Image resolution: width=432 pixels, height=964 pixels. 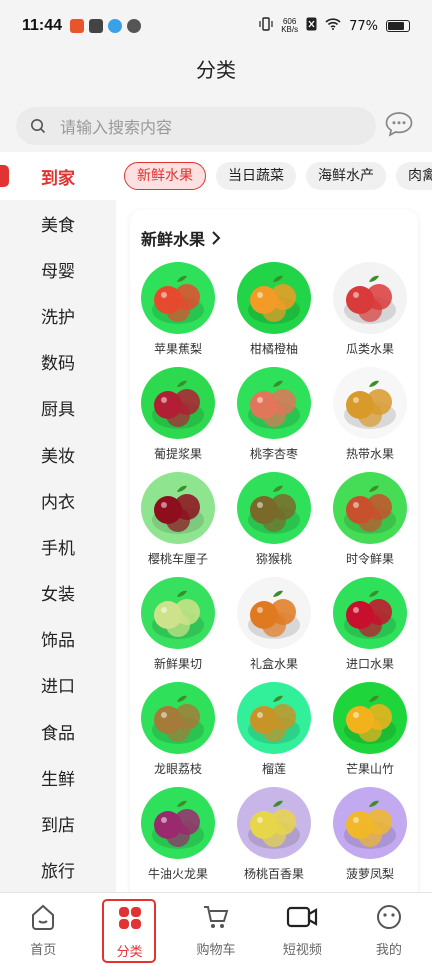 I want to click on nav-label: 购物车, so click(x=216, y=950).